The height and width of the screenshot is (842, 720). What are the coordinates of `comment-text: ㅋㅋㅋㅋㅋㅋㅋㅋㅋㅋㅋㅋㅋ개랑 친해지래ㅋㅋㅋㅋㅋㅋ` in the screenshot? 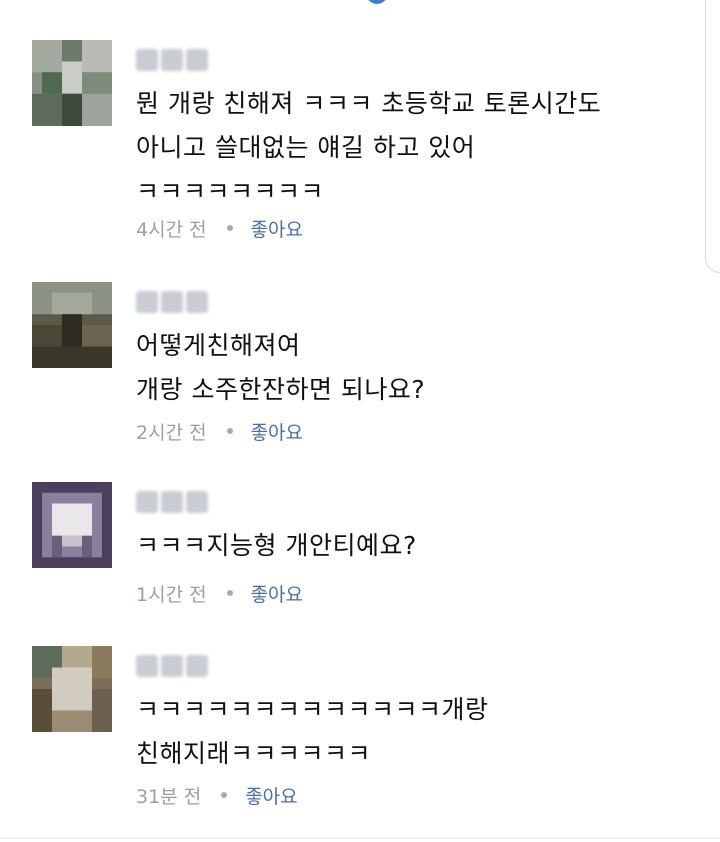 It's located at (312, 731).